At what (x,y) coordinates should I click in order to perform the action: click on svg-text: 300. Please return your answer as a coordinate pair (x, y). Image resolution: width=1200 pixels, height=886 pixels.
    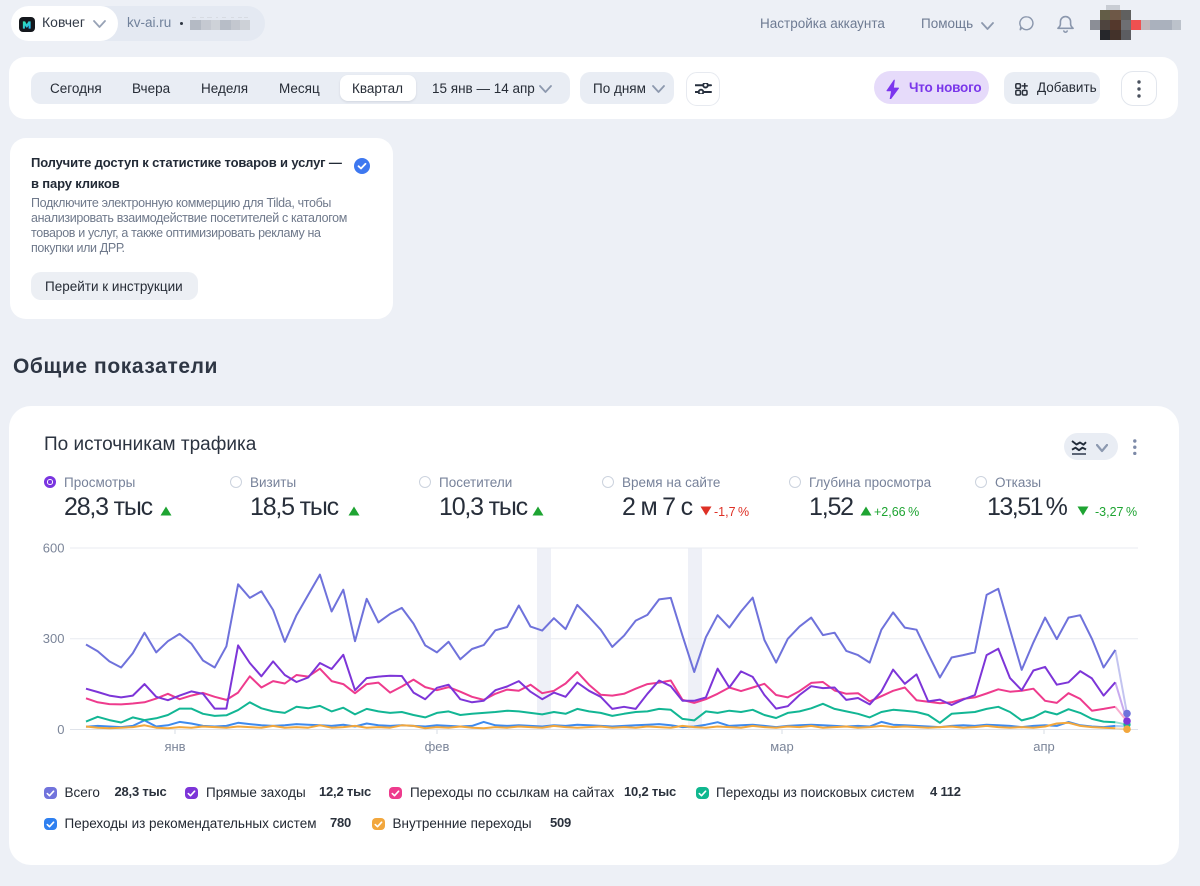
    Looking at the image, I should click on (54, 638).